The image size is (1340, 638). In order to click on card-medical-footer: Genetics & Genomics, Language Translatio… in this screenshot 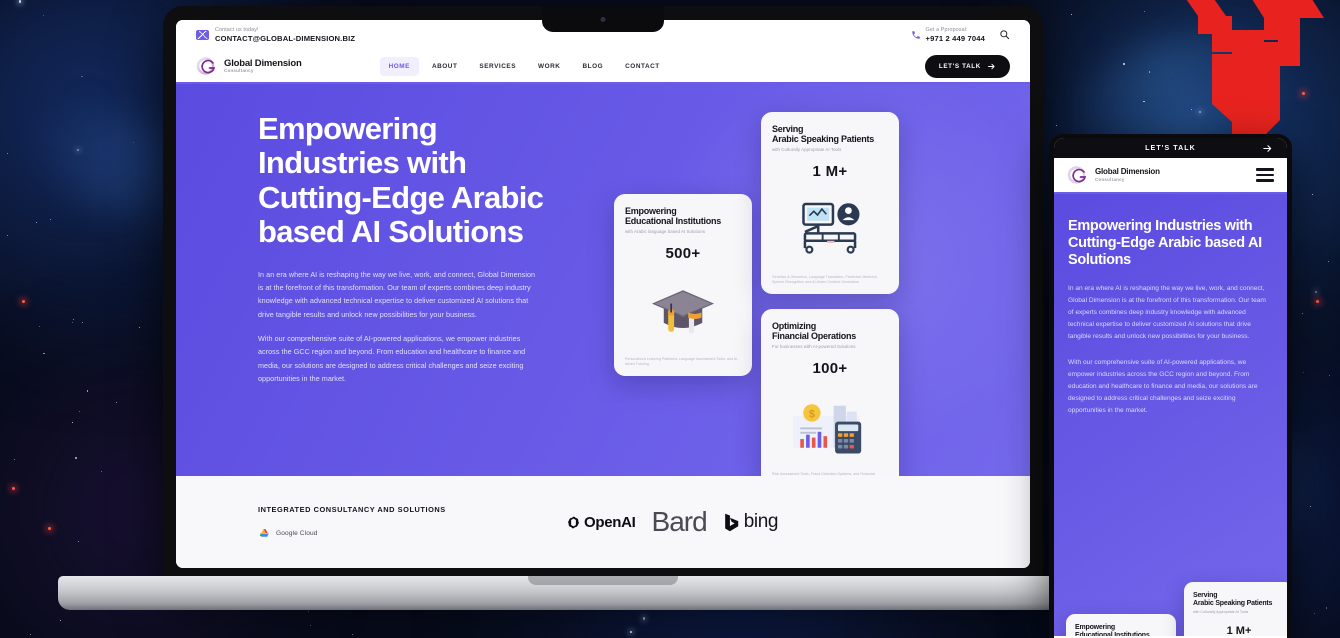, I will do `click(825, 279)`.